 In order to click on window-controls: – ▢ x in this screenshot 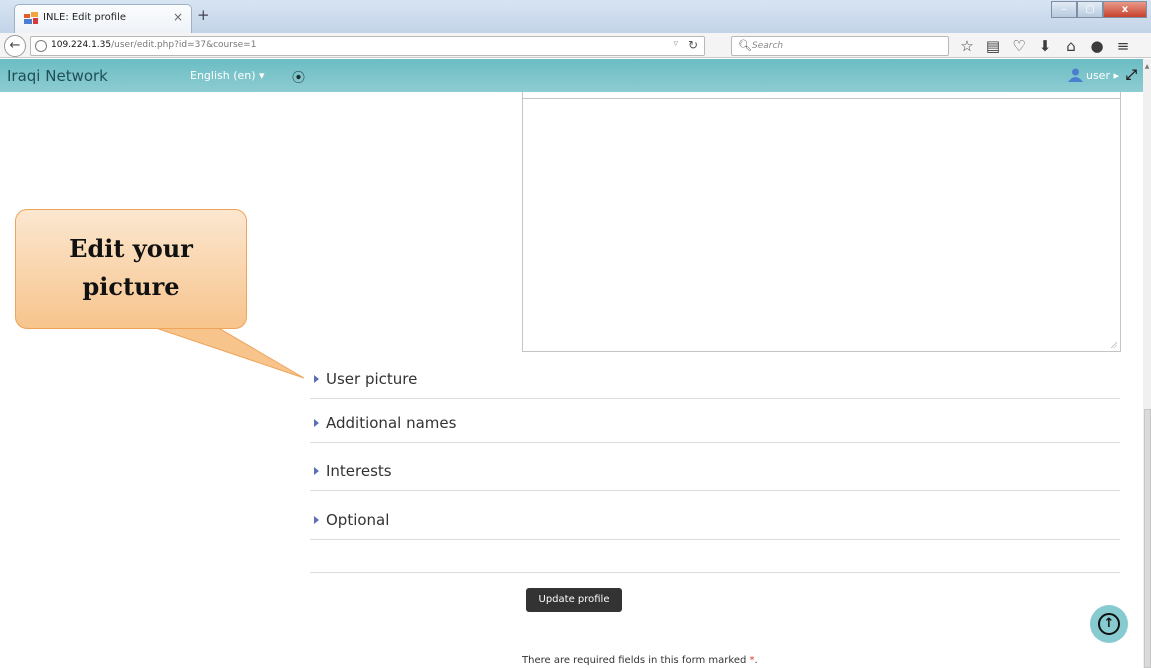, I will do `click(1099, 9)`.